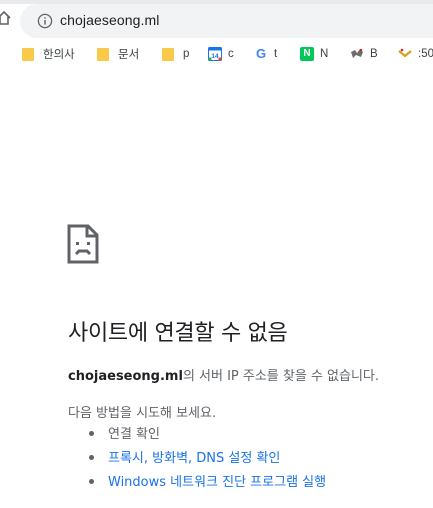 This screenshot has width=433, height=508. I want to click on suggestions-heading: 다음 방법을 시도해 보세요., so click(142, 413).